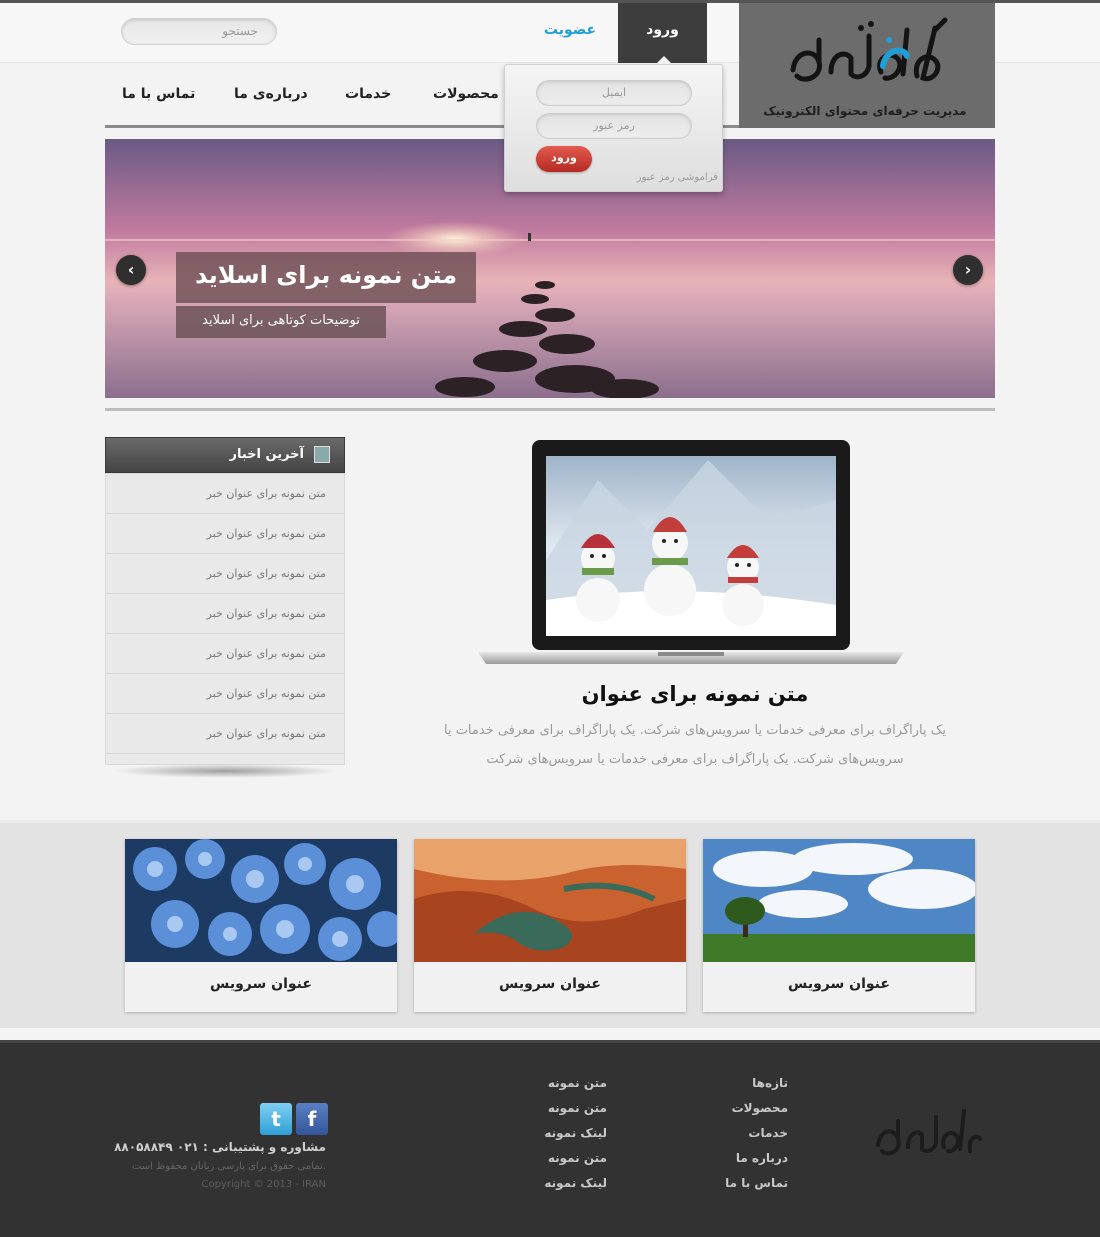 Image resolution: width=1100 pixels, height=1237 pixels. I want to click on footer-link-about: درباره ما, so click(728, 1158).